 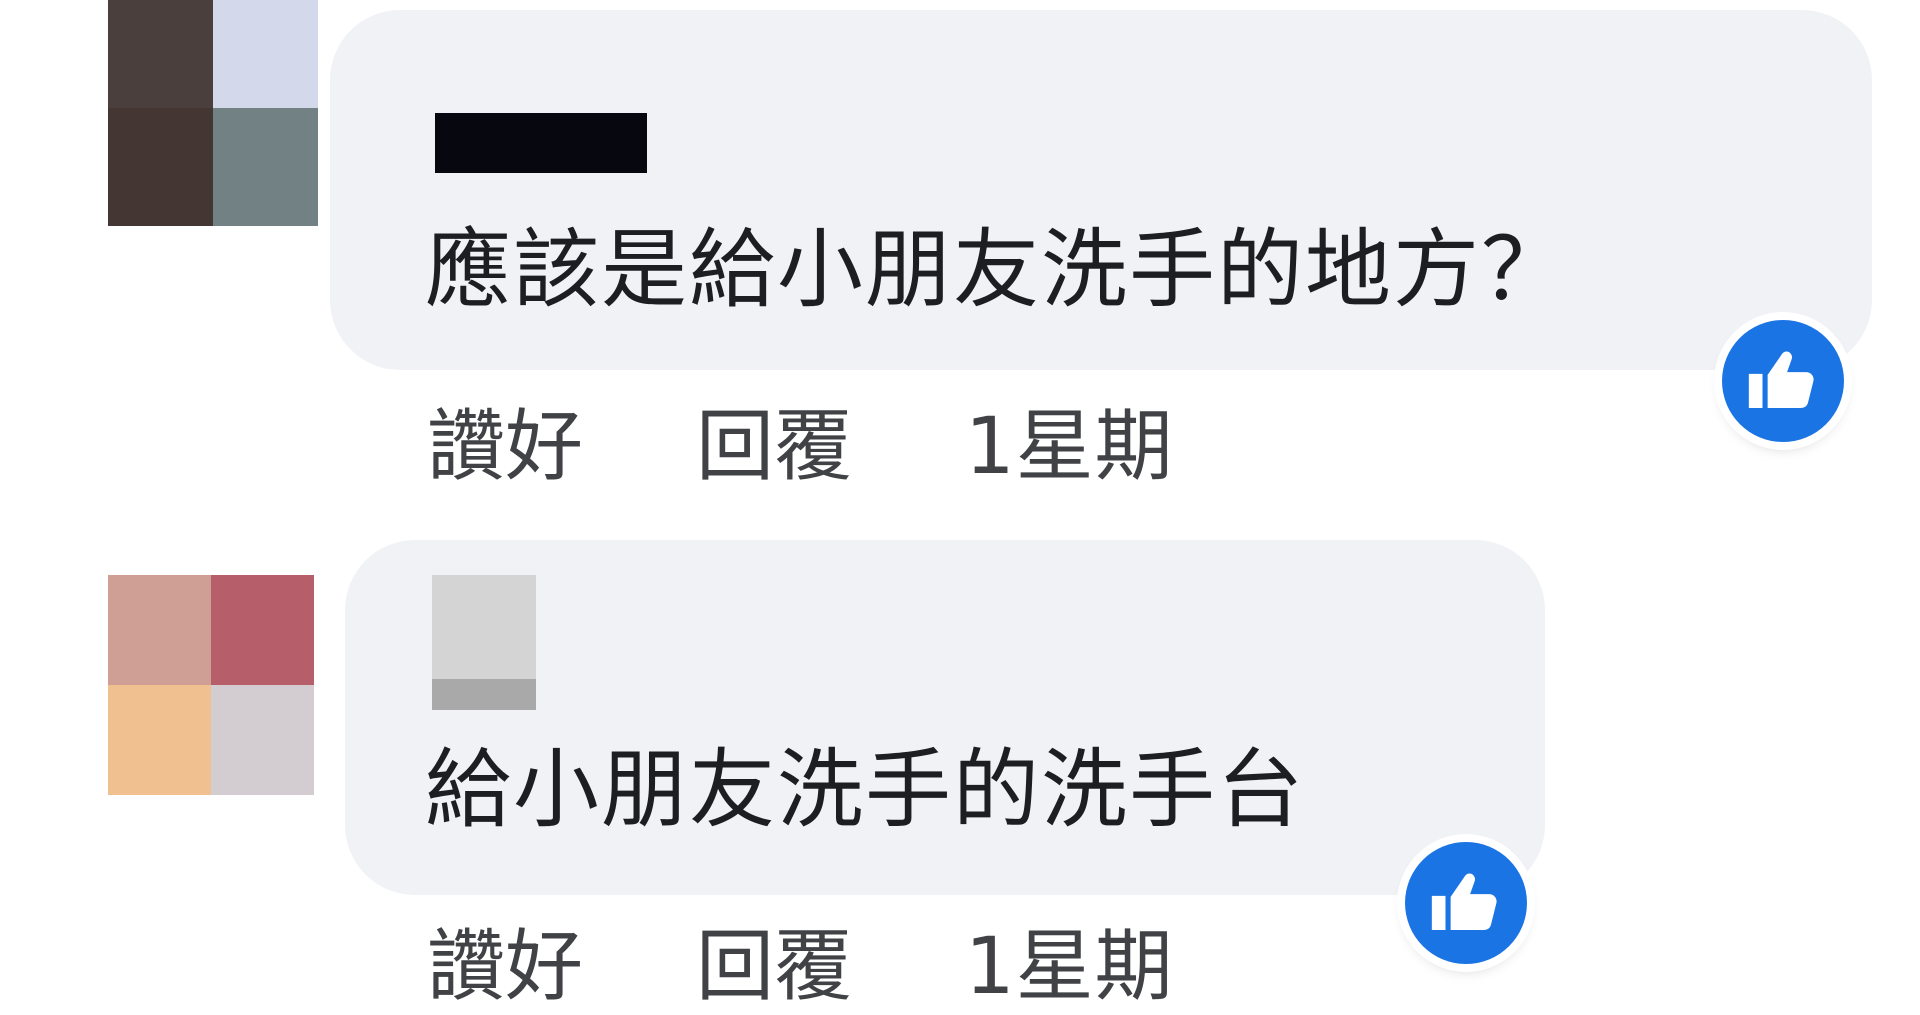 What do you see at coordinates (997, 270) in the screenshot?
I see `comment-text: 應該是給小朋友洗手的地方？` at bounding box center [997, 270].